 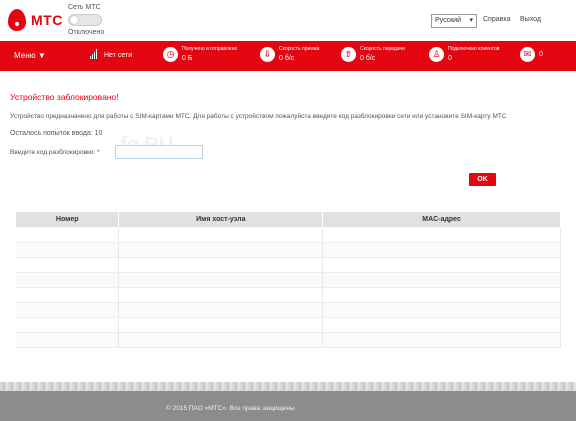 I want to click on ok-button: OK, so click(x=482, y=179).